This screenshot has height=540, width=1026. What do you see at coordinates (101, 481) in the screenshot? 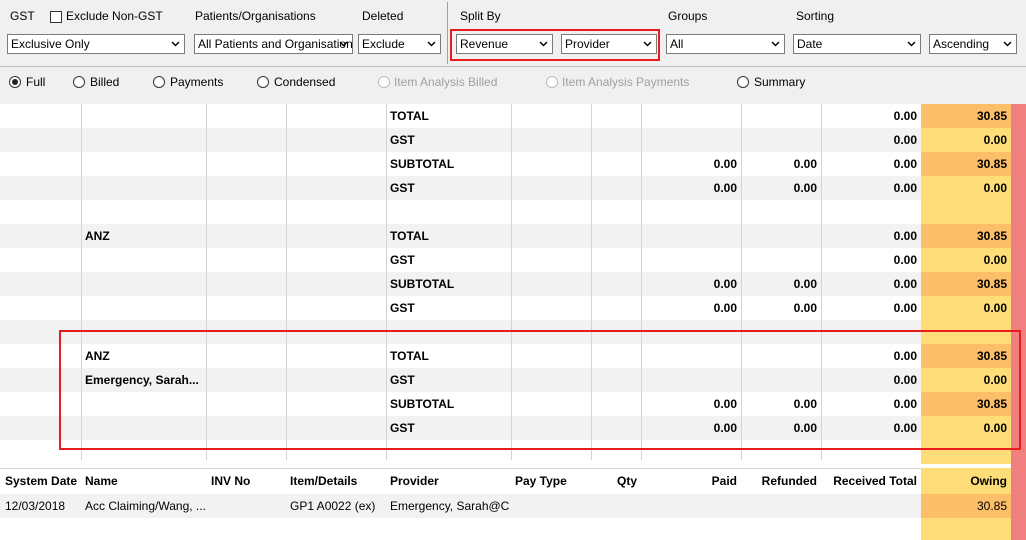
I see `col-header-name: Name` at bounding box center [101, 481].